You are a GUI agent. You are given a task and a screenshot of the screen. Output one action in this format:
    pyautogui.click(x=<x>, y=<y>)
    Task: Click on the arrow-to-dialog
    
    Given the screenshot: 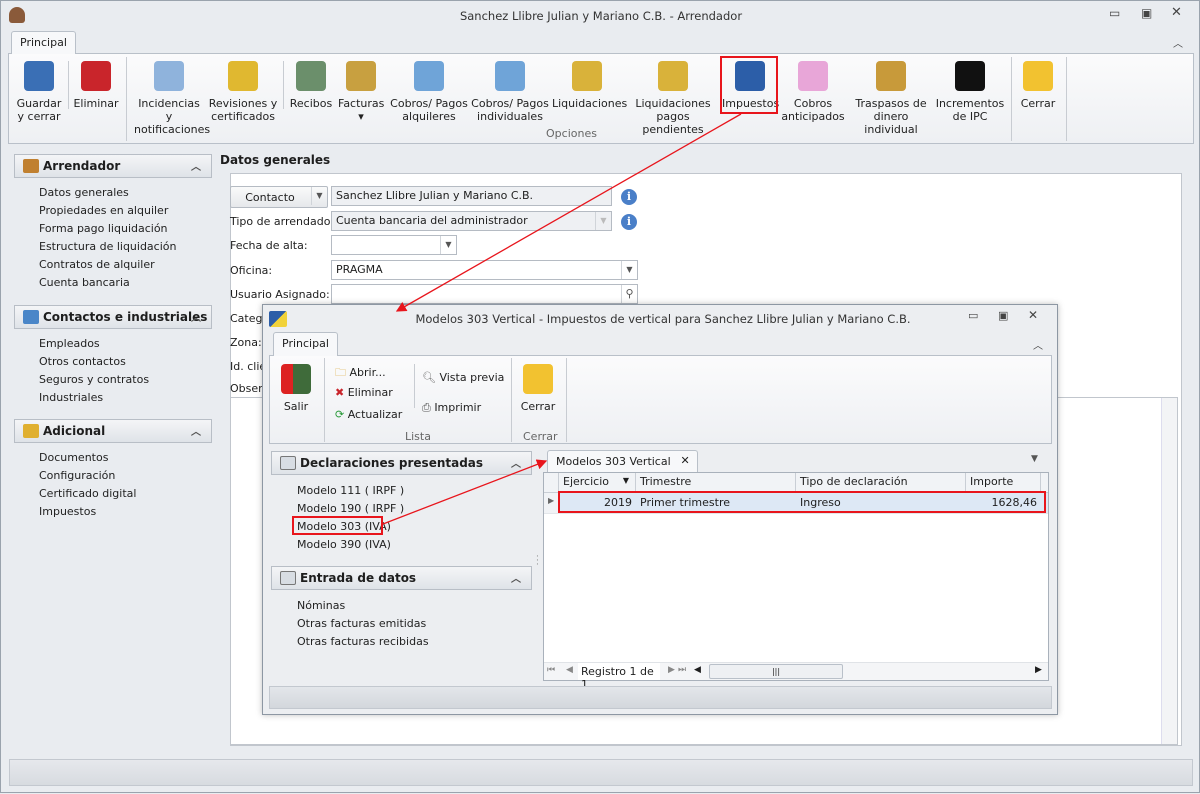 What is the action you would take?
    pyautogui.click(x=568, y=212)
    